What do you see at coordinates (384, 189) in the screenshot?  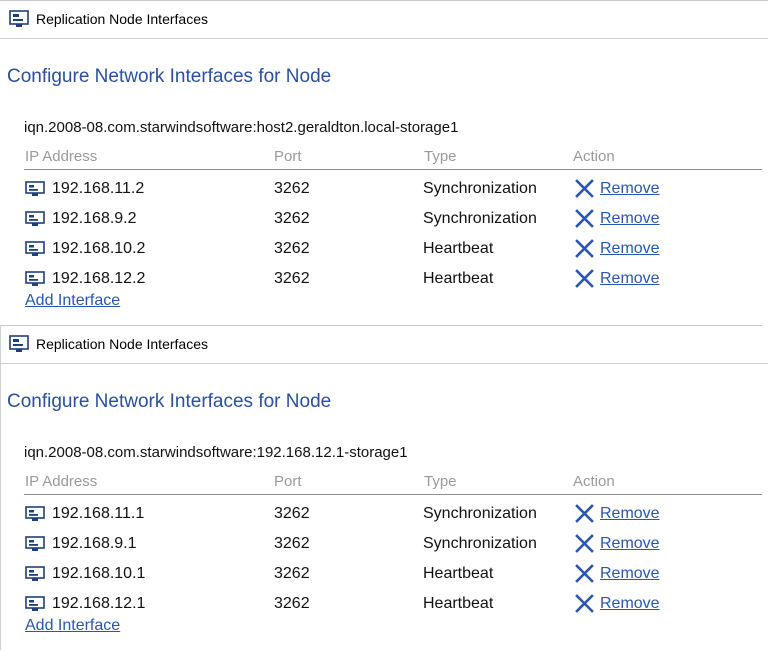 I see `table-row: 192.168.11.2 3262 Synchronization Remove` at bounding box center [384, 189].